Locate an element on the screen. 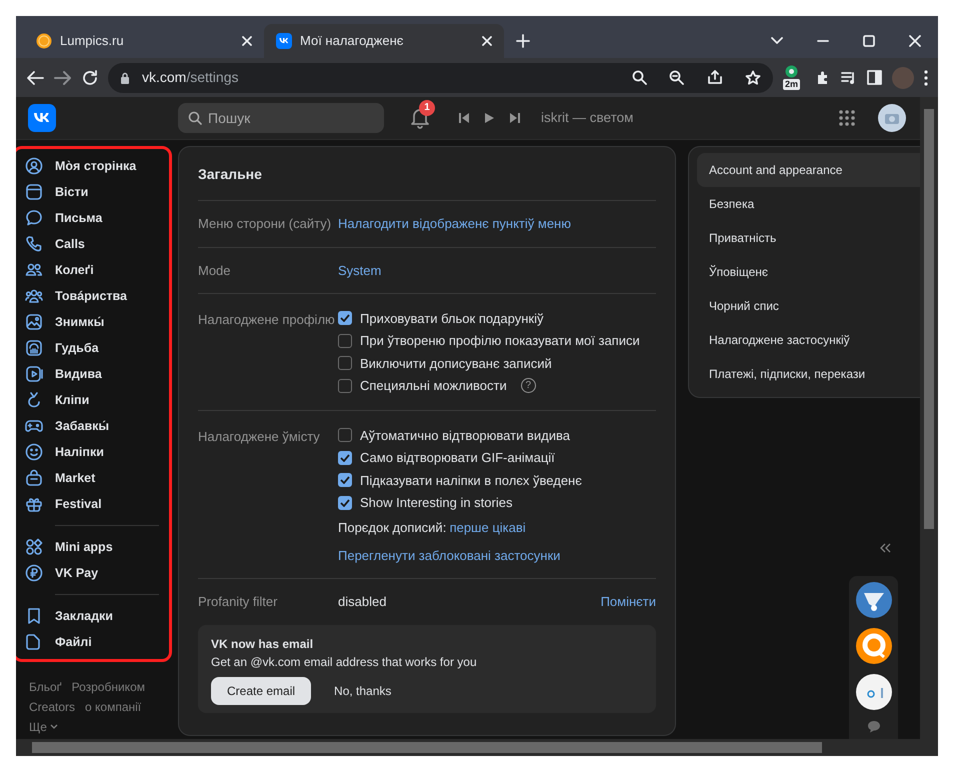  people-icon is located at coordinates (34, 270).